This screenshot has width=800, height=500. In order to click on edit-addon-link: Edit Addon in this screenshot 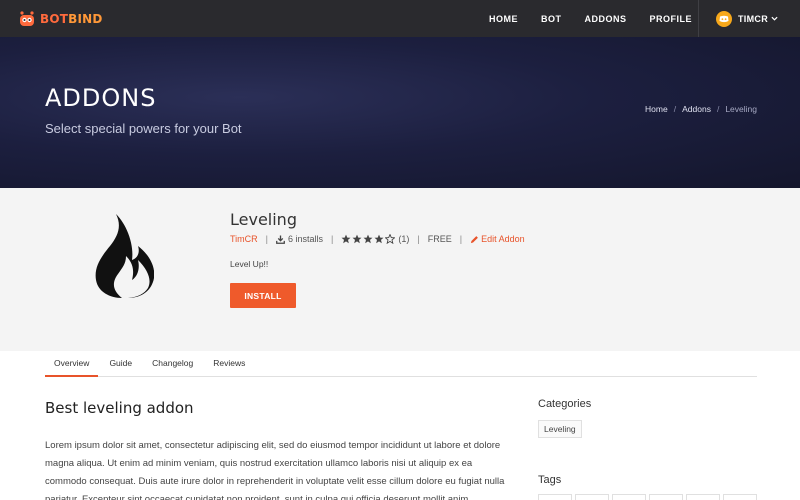, I will do `click(497, 239)`.